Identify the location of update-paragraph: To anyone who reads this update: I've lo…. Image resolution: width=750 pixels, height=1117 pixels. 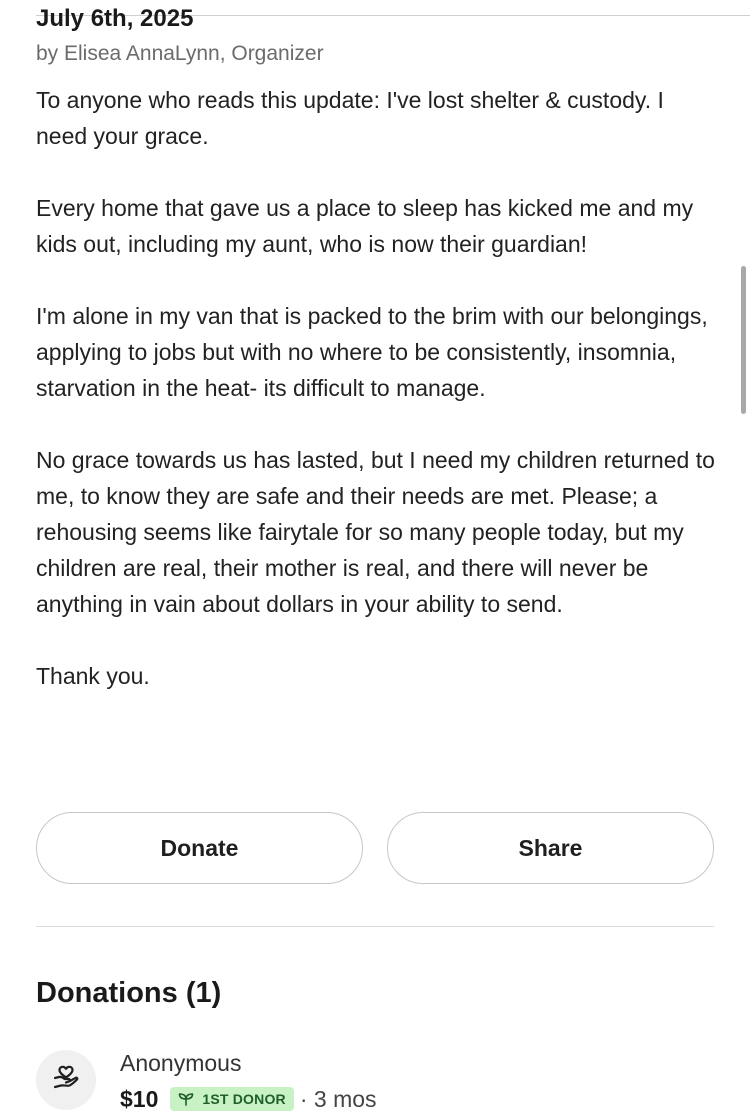
(350, 118).